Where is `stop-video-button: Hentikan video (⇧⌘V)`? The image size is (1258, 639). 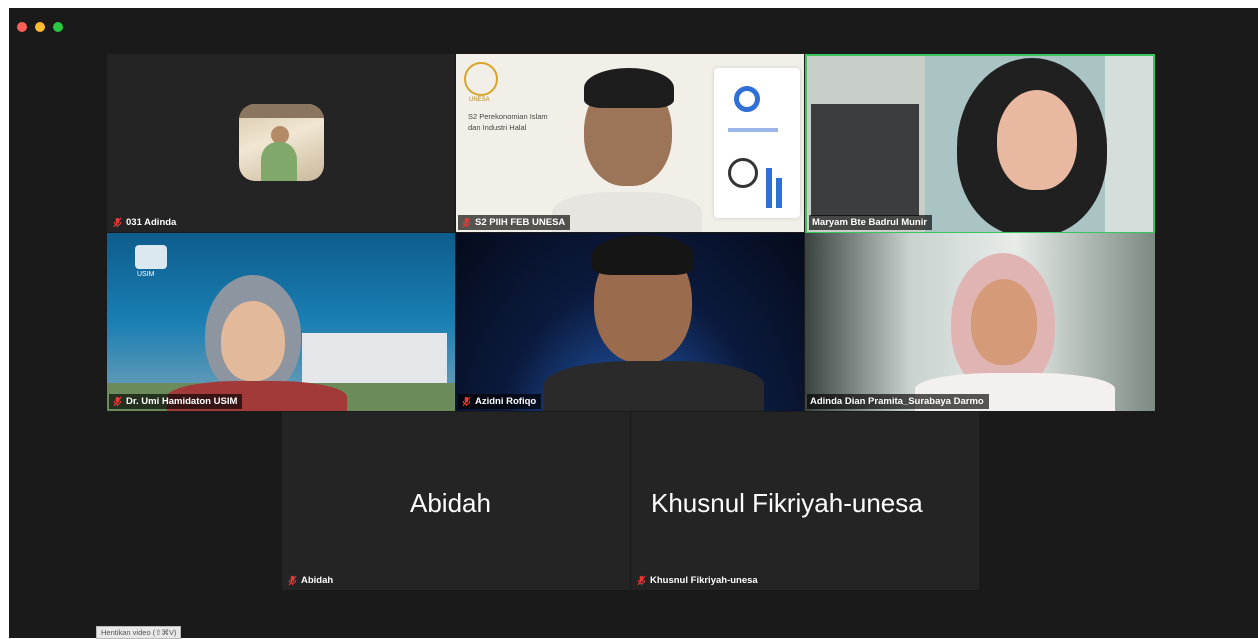 stop-video-button: Hentikan video (⇧⌘V) is located at coordinates (139, 632).